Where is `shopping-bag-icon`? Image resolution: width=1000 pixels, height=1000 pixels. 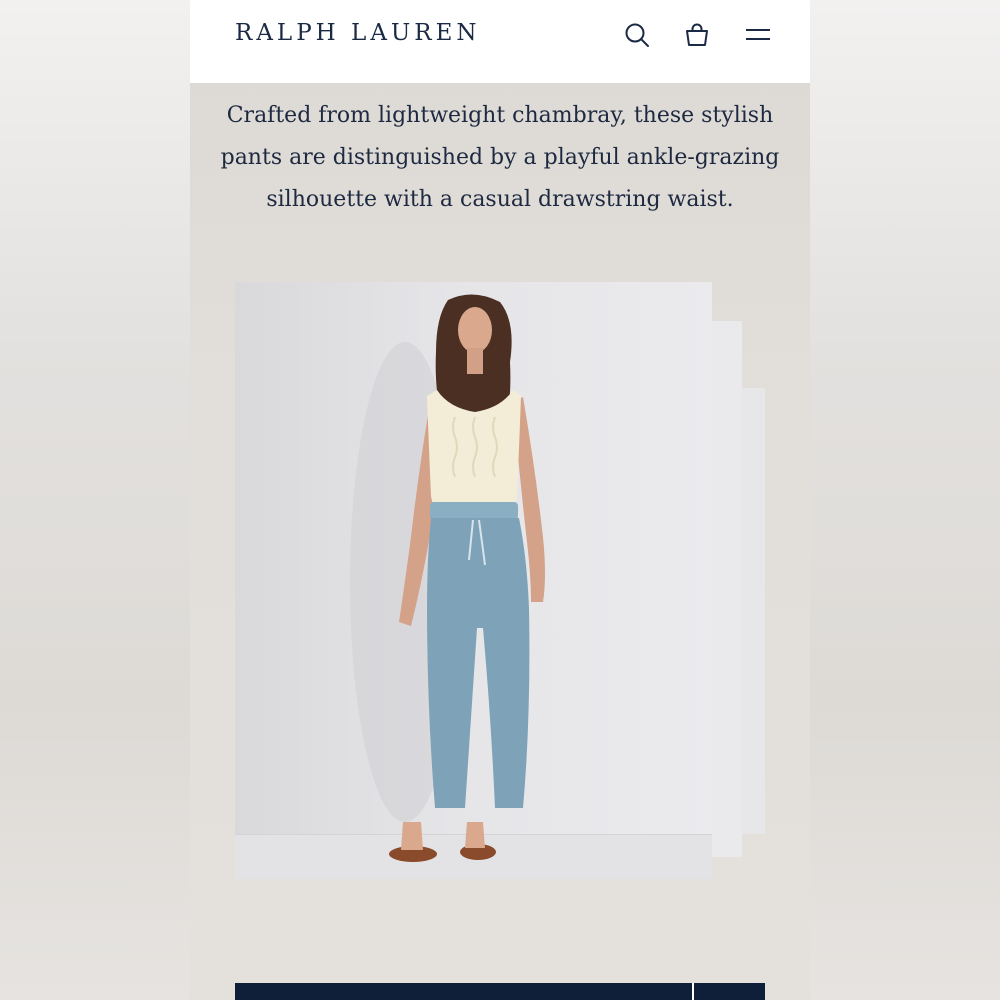
shopping-bag-icon is located at coordinates (697, 34).